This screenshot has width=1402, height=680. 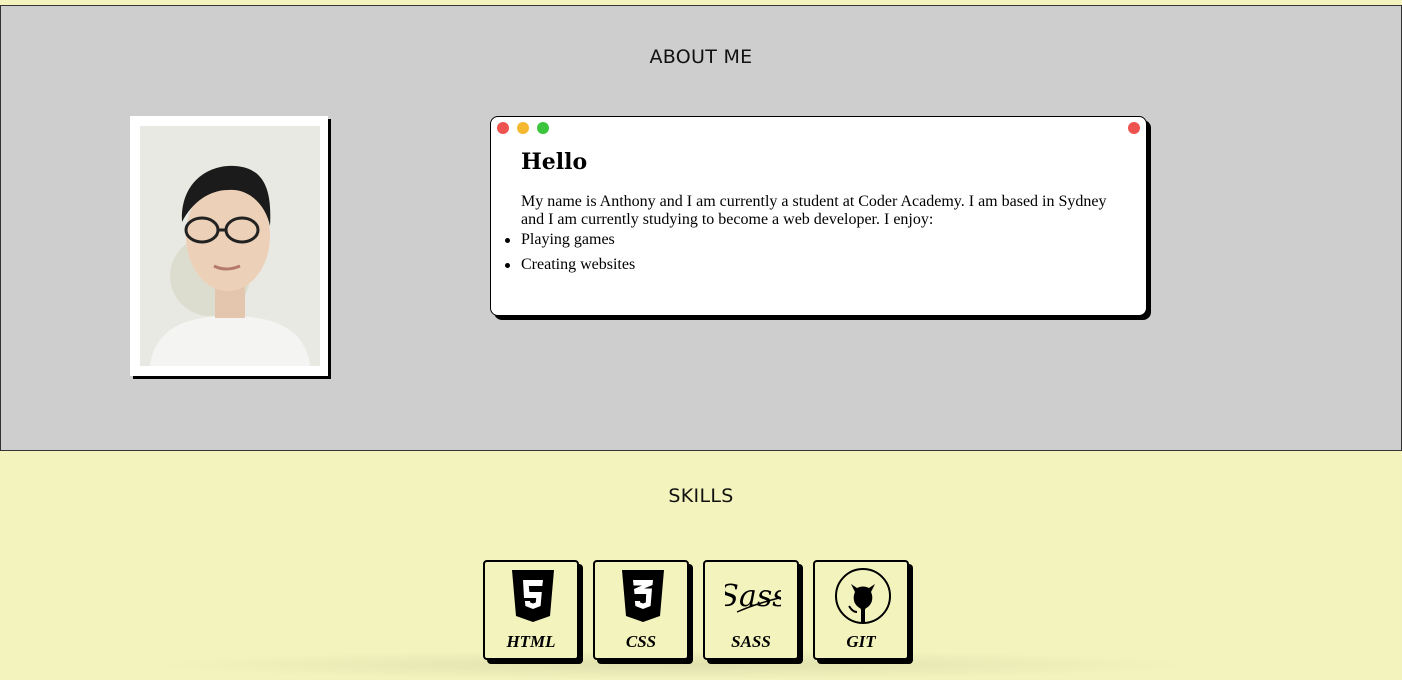 I want to click on skills-title: SKILLS, so click(x=701, y=496).